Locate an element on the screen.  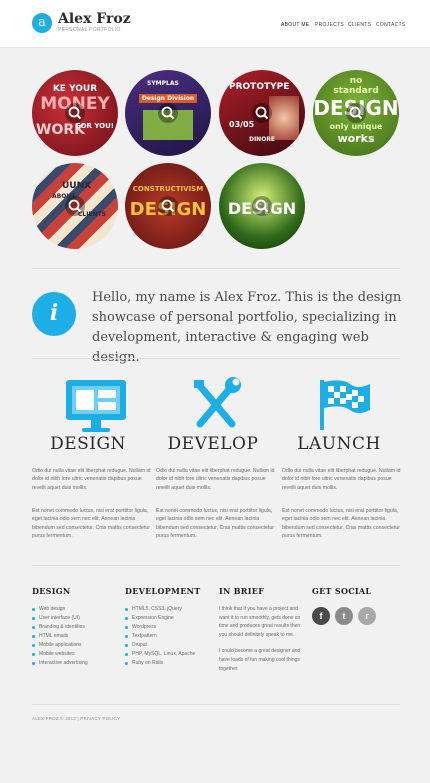
footer-brief-title: IN BRIEF is located at coordinates (242, 591).